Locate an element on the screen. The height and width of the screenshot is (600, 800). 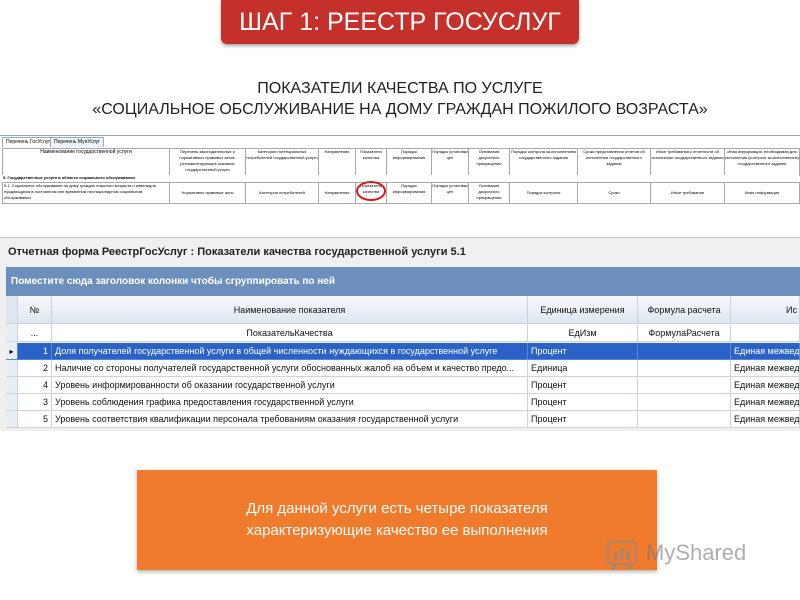
registry-cell-directions: Направления is located at coordinates (337, 193).